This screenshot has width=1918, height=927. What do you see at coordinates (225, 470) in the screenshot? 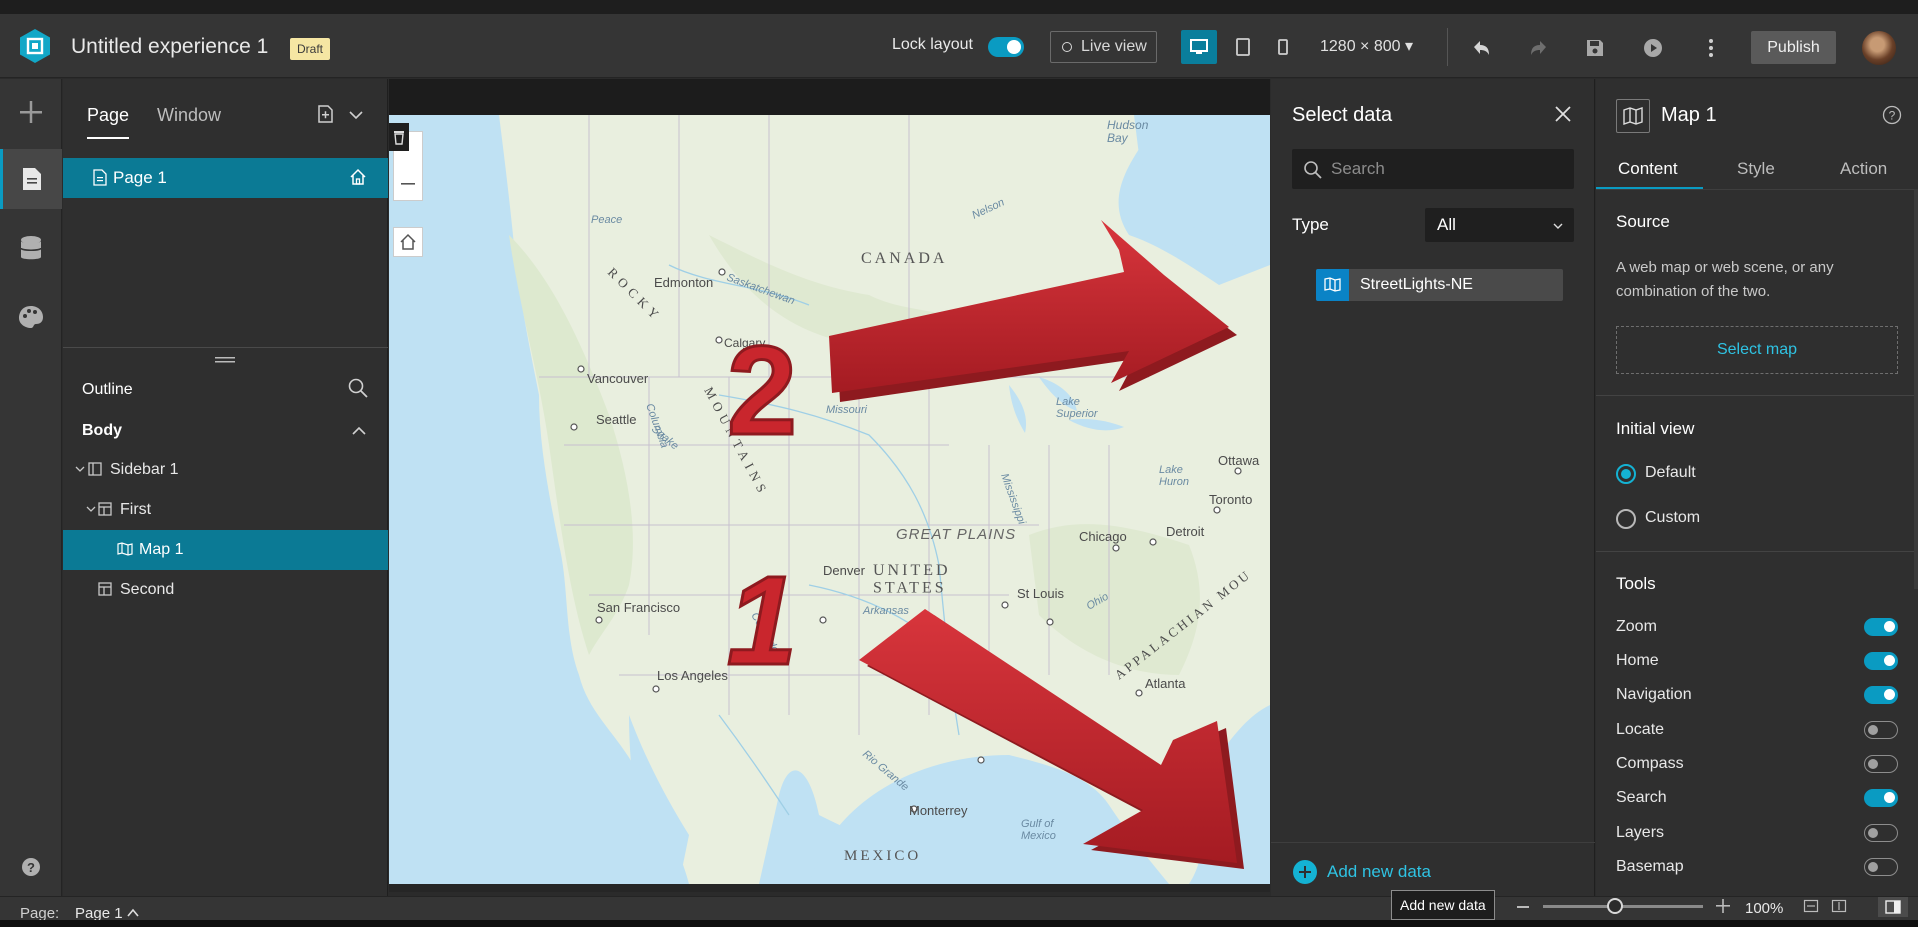
I see `tree-item-sidebar-1: Sidebar 1` at bounding box center [225, 470].